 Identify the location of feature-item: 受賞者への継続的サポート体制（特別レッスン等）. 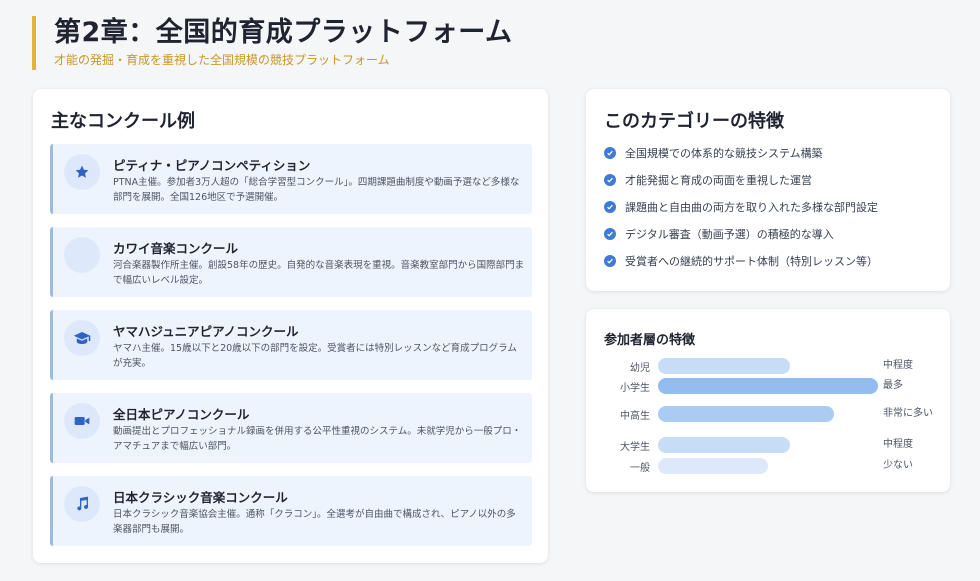
(741, 261).